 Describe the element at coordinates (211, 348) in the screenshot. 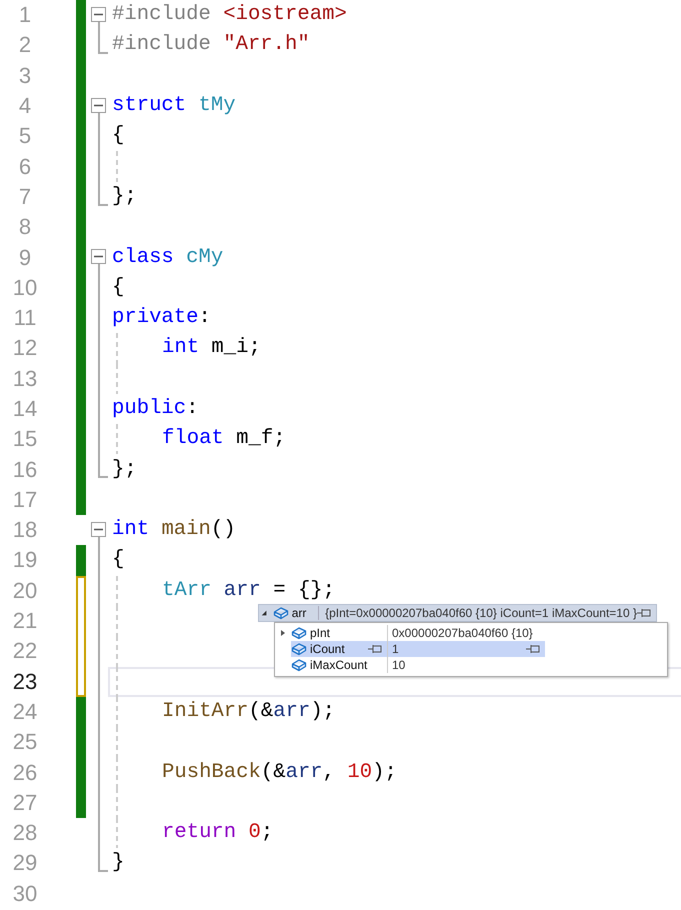

I see `code-line: int m_i;` at that location.